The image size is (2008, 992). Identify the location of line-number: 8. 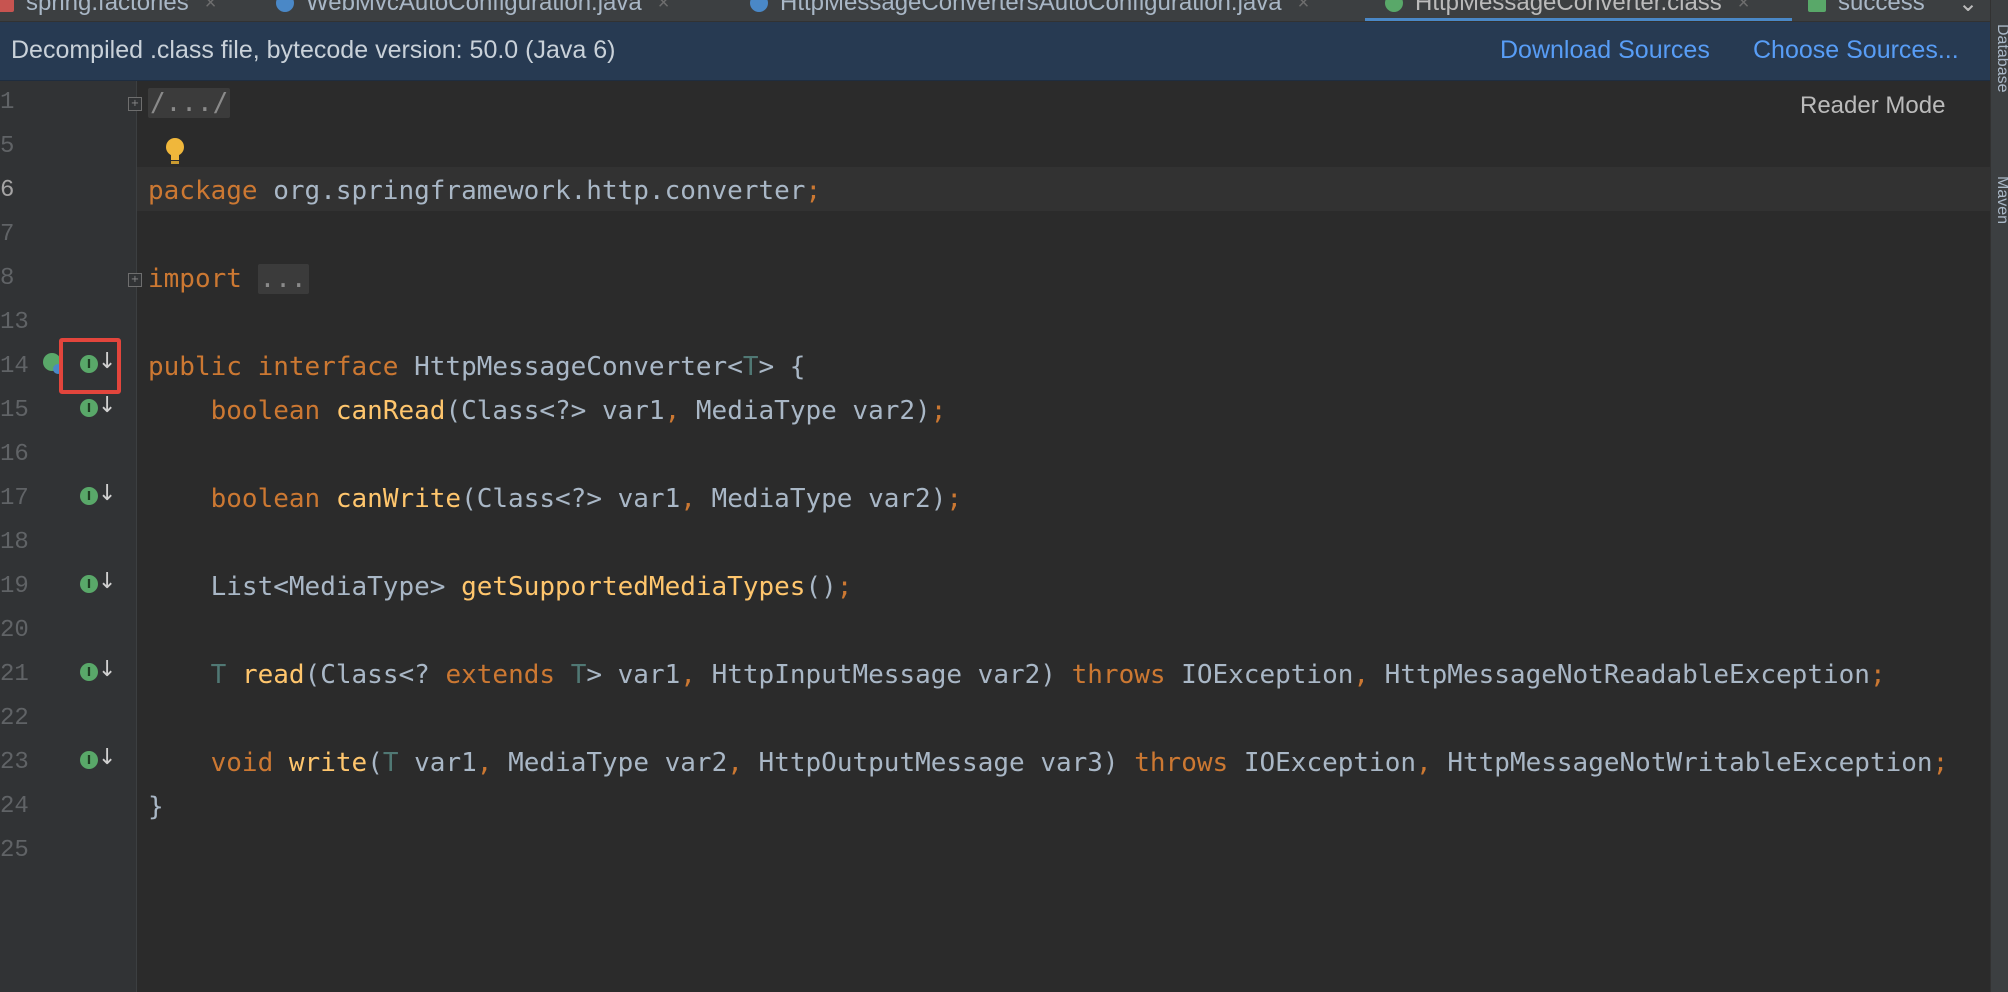
(7, 278).